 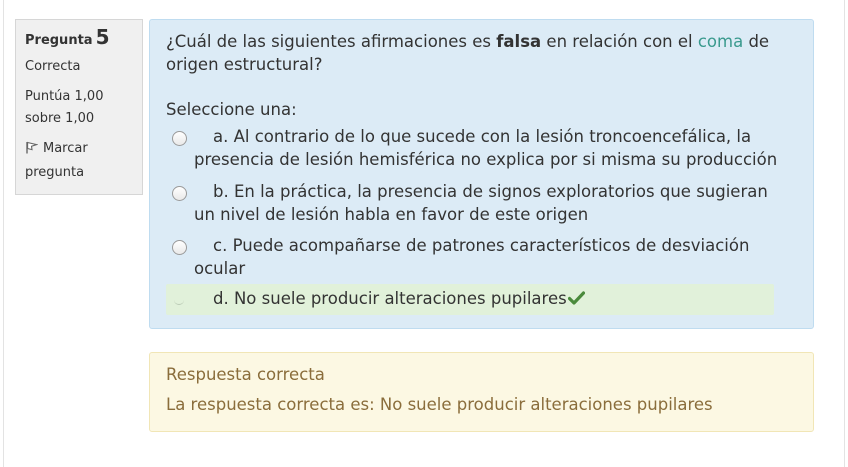 I want to click on radio-button-c, so click(x=179, y=247).